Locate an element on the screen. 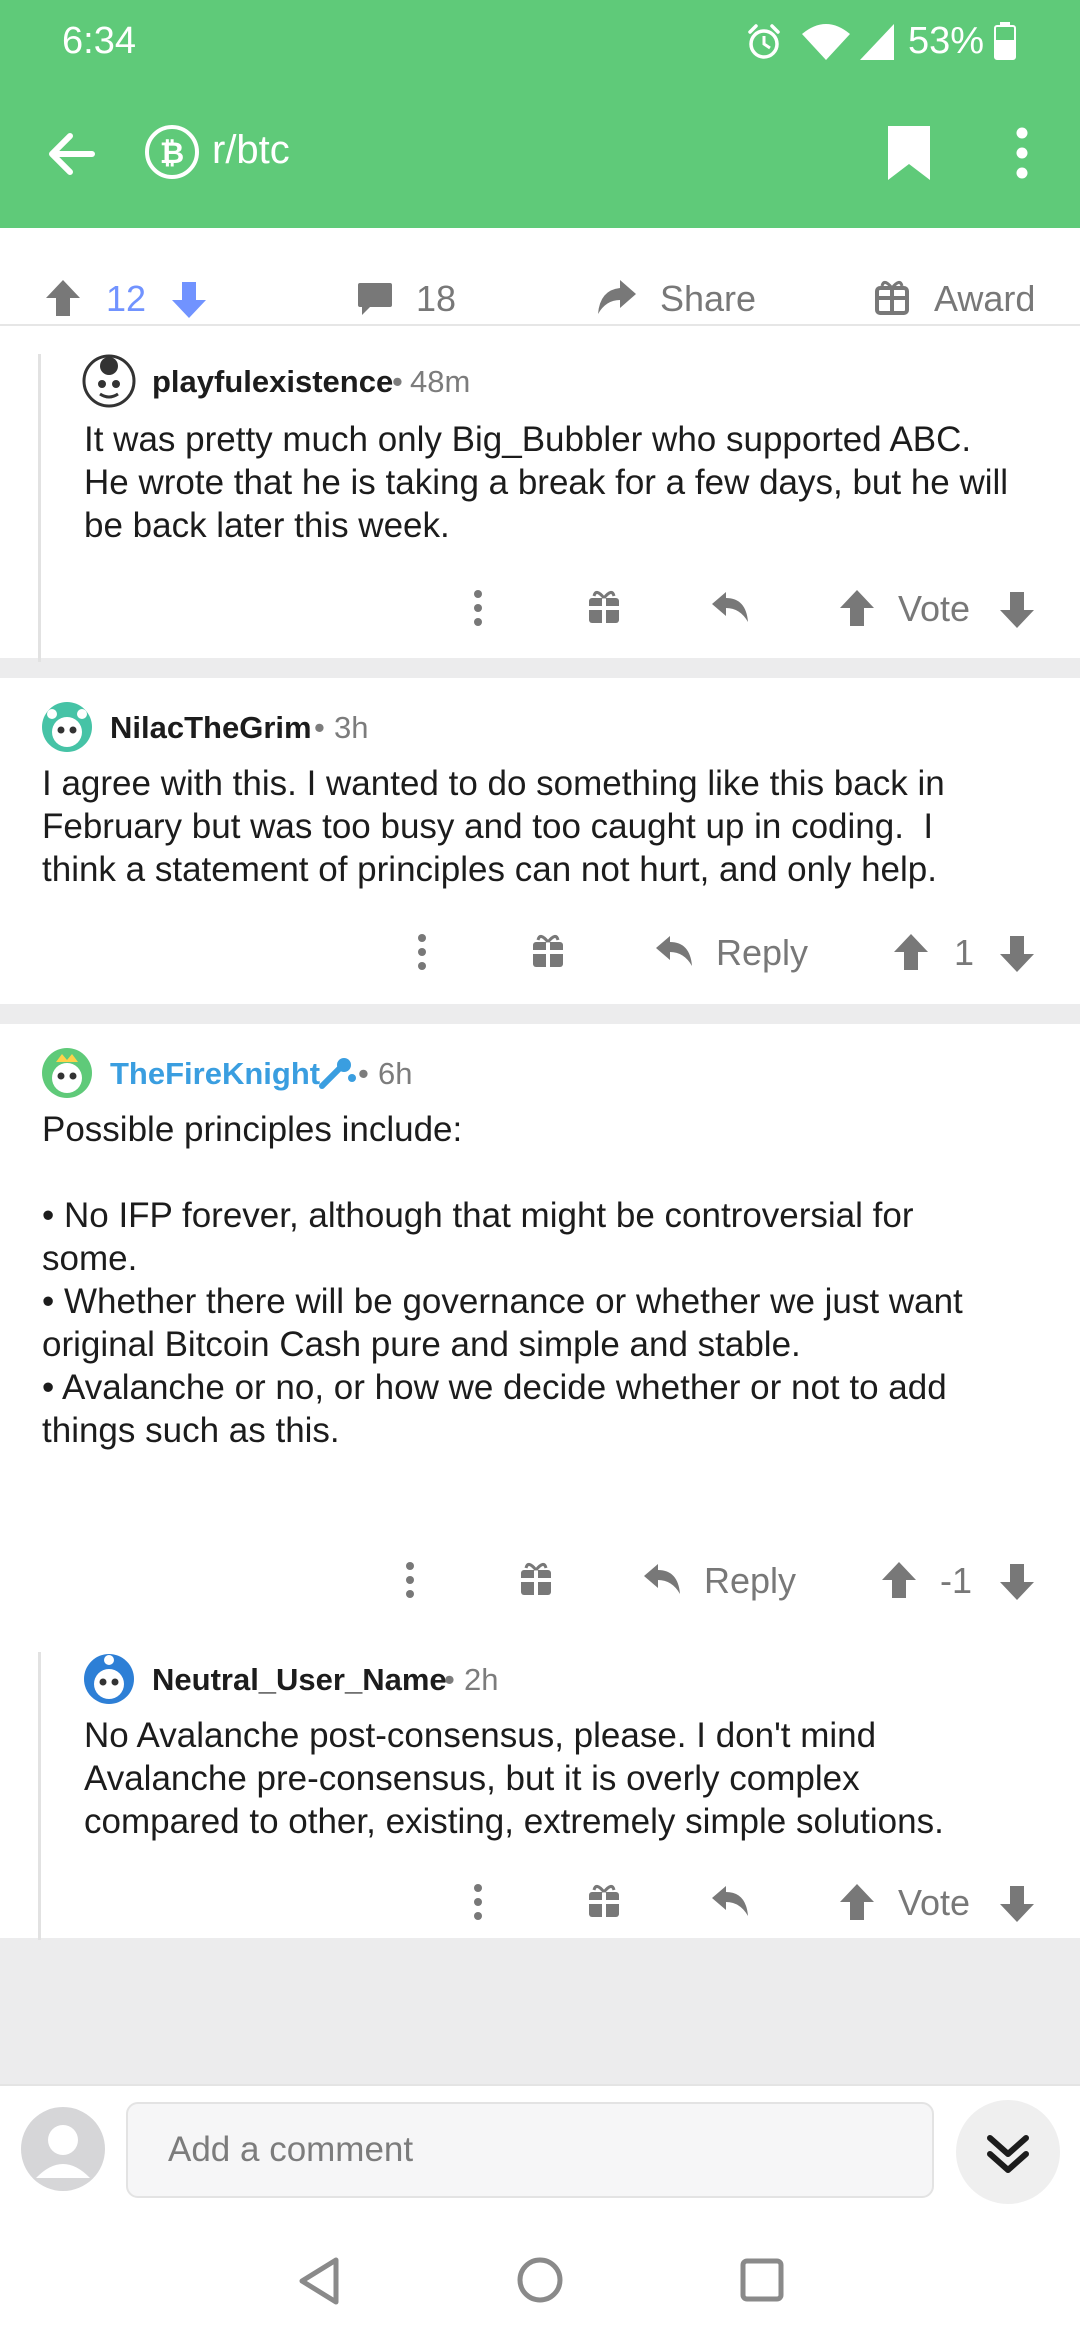 This screenshot has width=1080, height=2340. overflow-menu-icon is located at coordinates (1022, 153).